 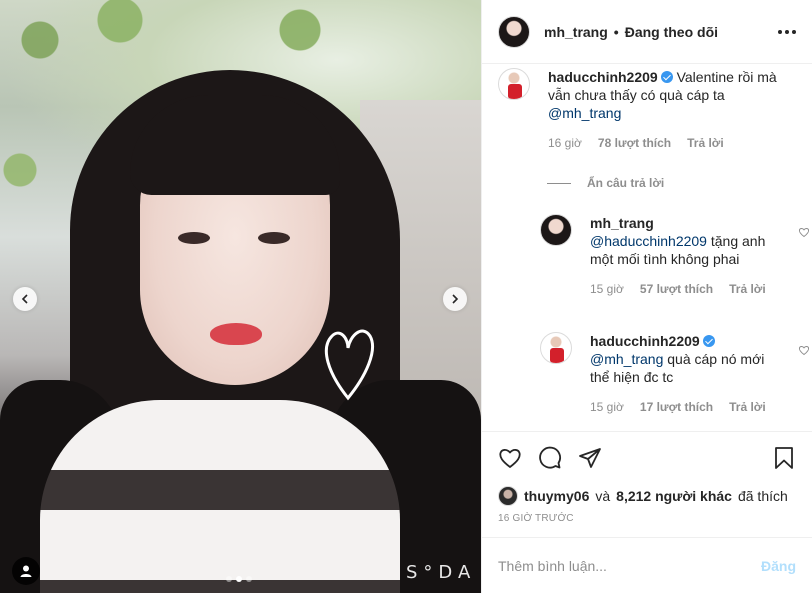 What do you see at coordinates (629, 565) in the screenshot?
I see `comment-input` at bounding box center [629, 565].